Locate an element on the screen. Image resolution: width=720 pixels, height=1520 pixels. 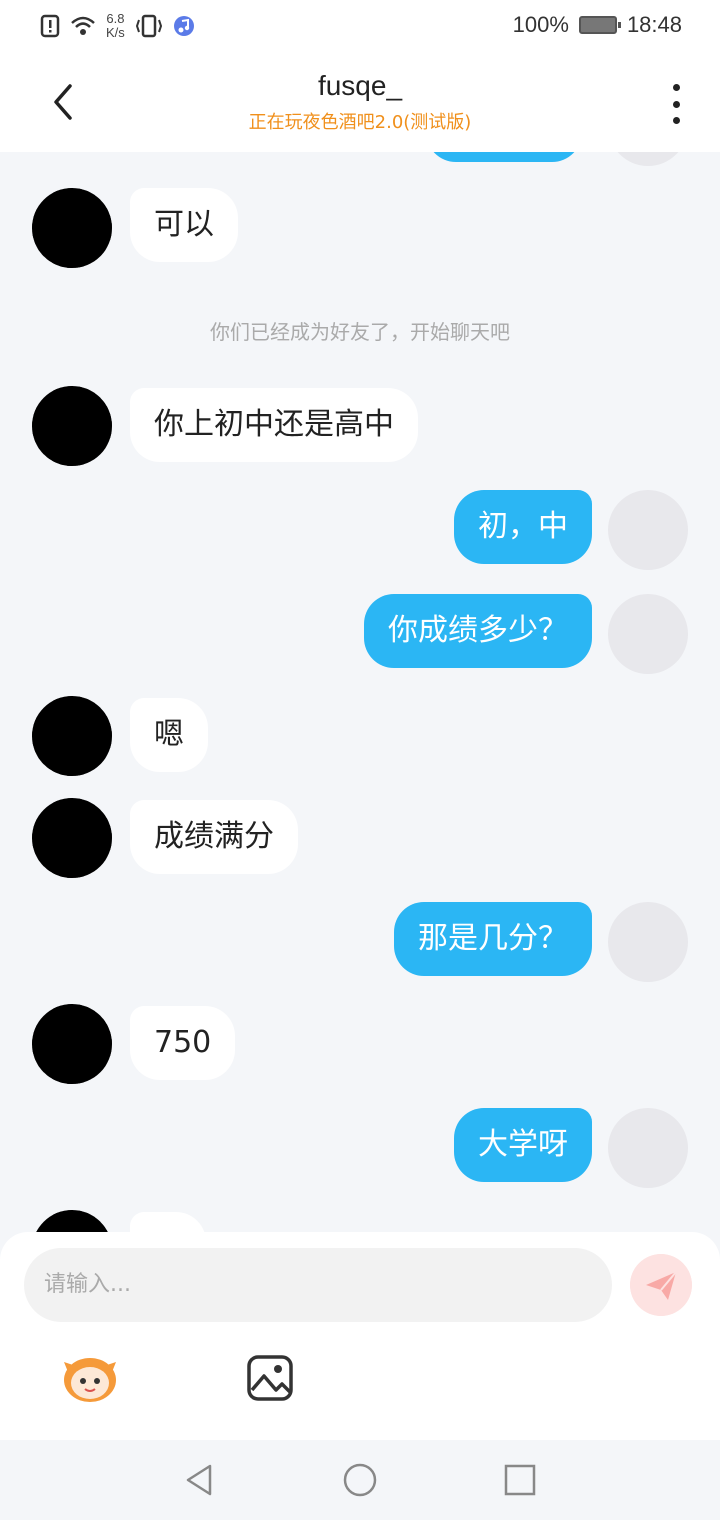
message-bubble: 你成绩多少？ is located at coordinates (478, 631).